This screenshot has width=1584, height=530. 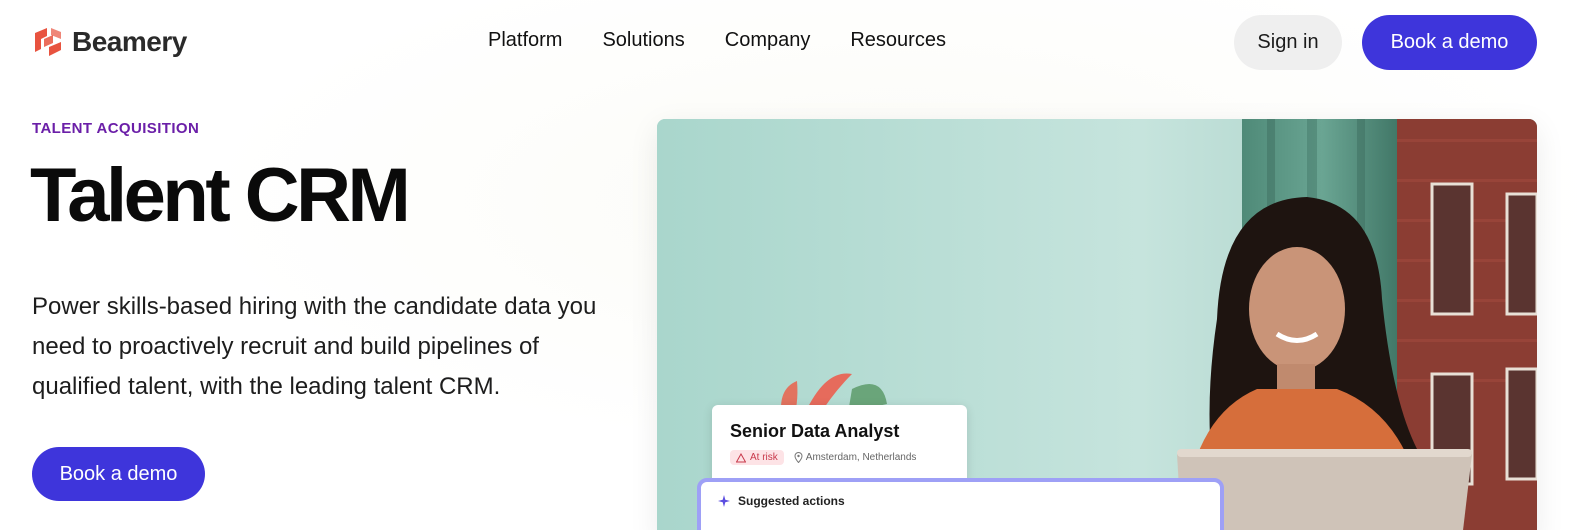 What do you see at coordinates (129, 41) in the screenshot?
I see `brand-name: Beamery` at bounding box center [129, 41].